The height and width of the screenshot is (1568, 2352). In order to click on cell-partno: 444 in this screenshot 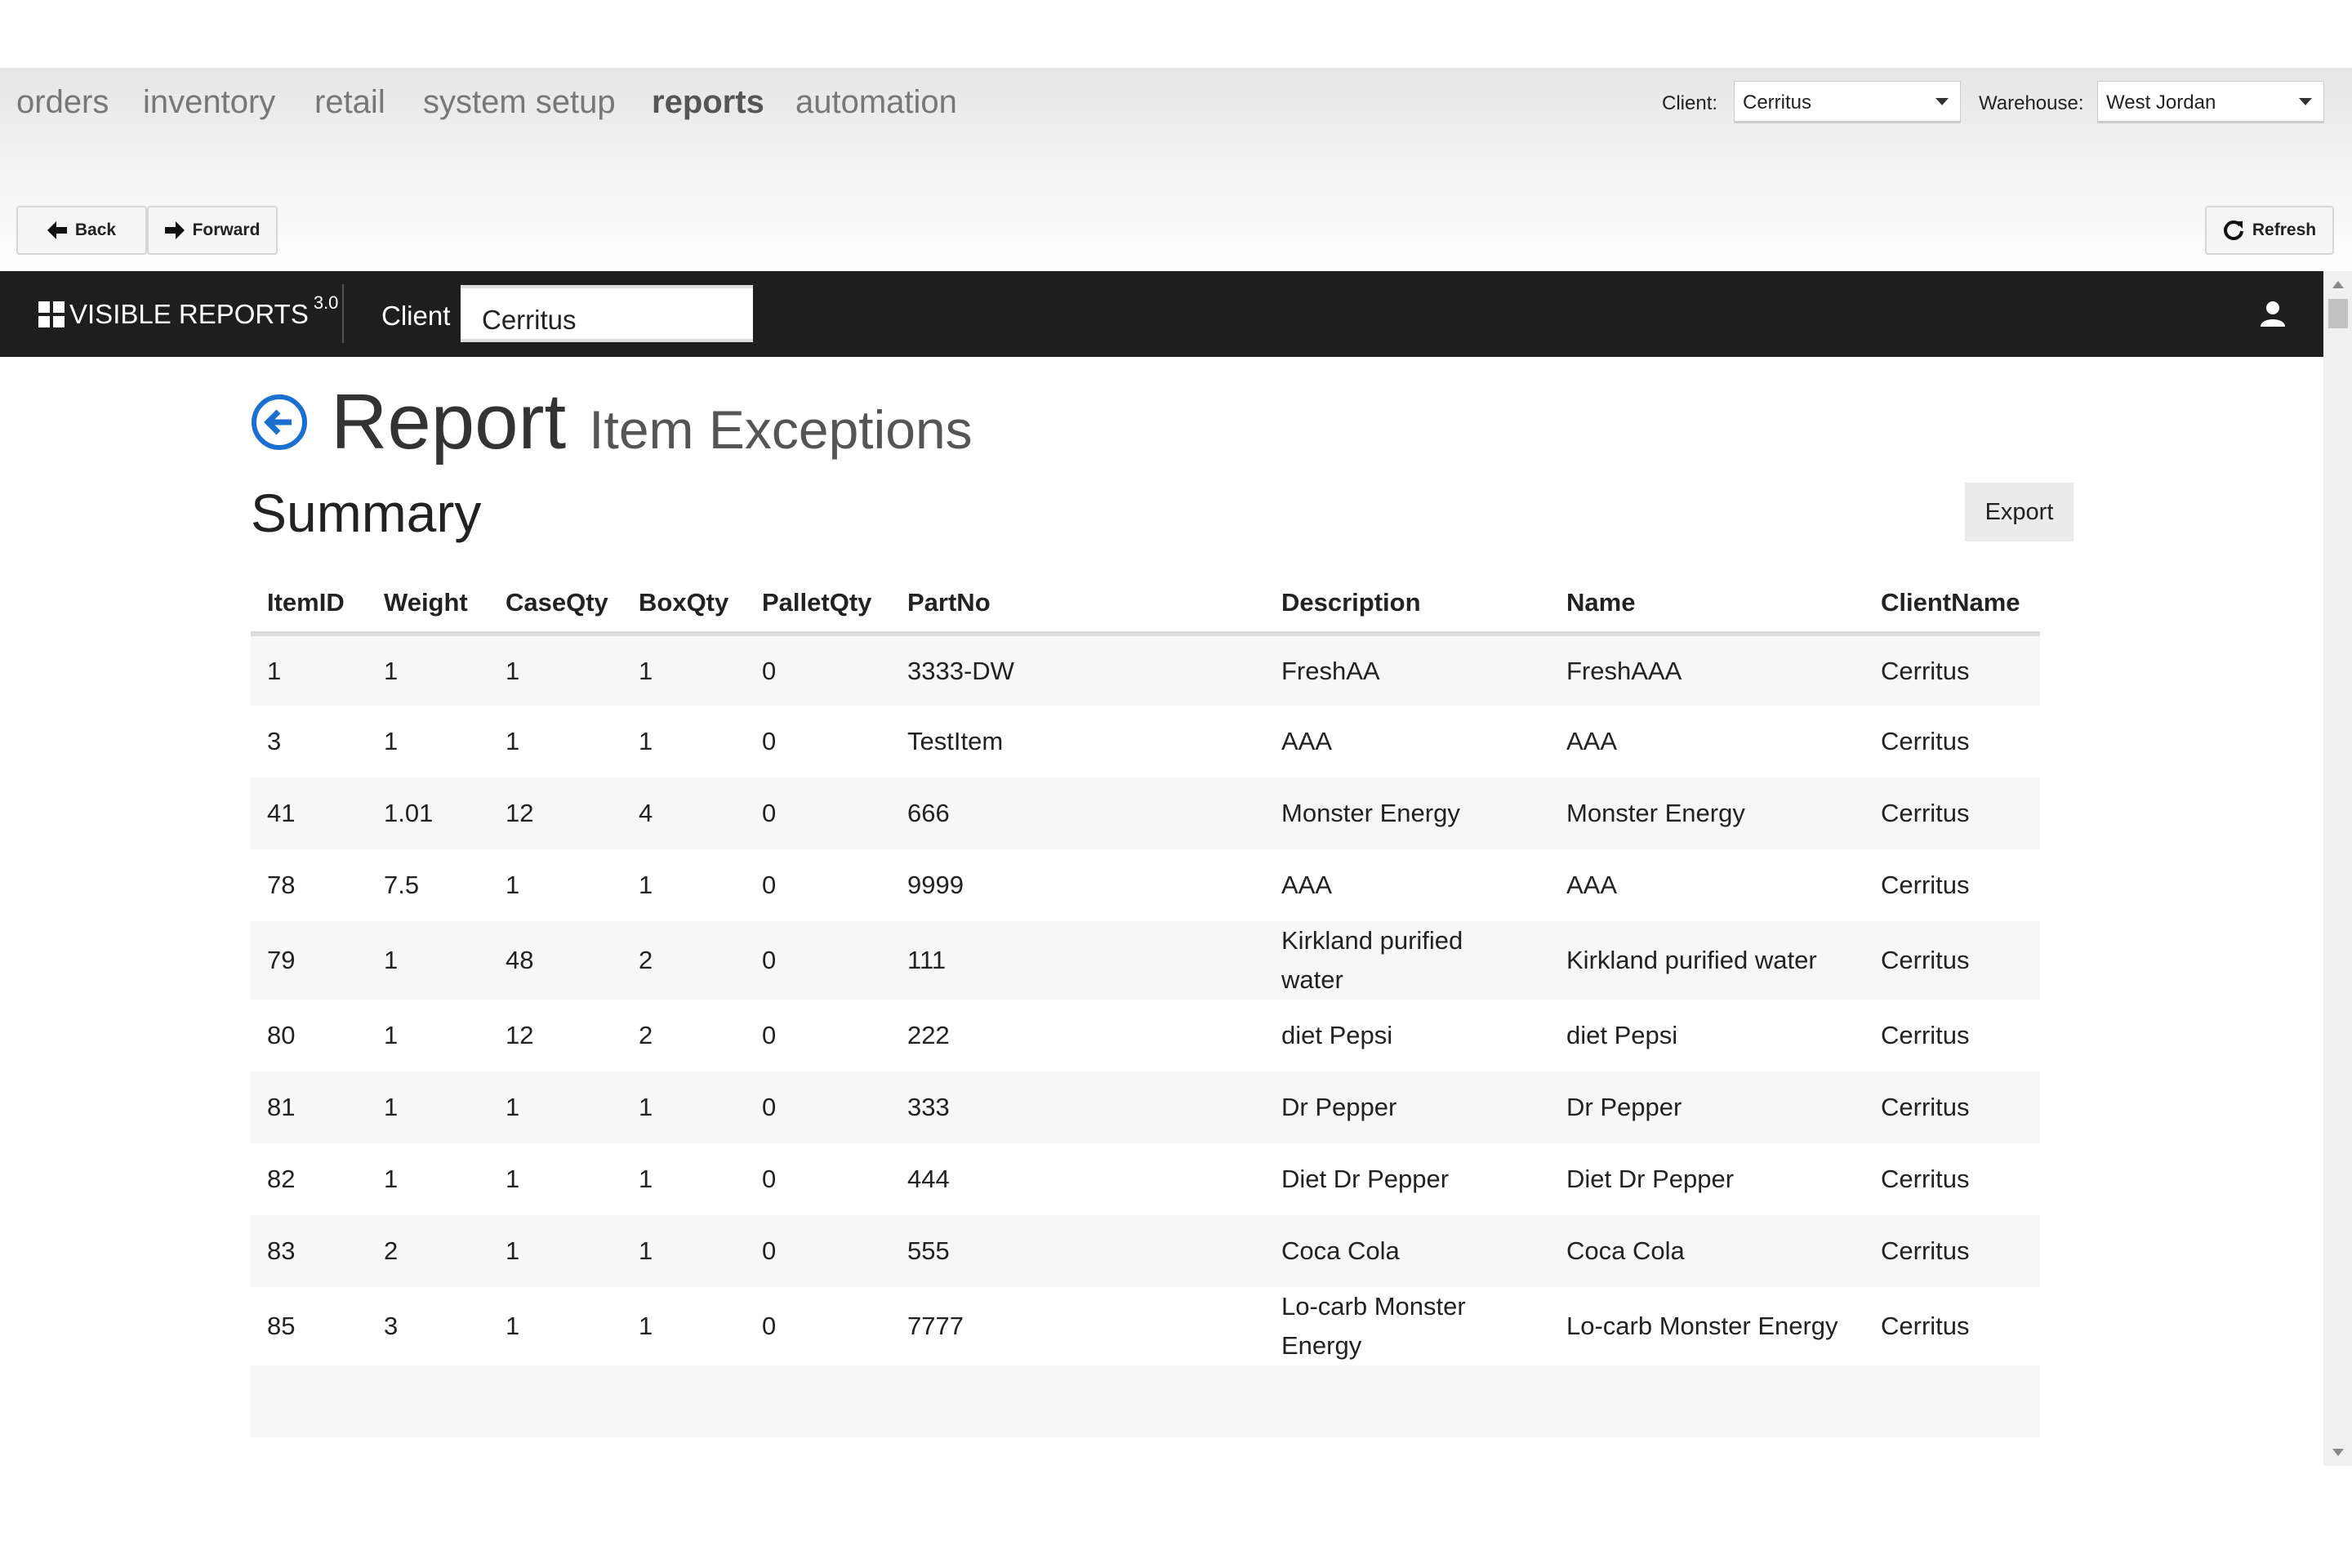, I will do `click(928, 1179)`.